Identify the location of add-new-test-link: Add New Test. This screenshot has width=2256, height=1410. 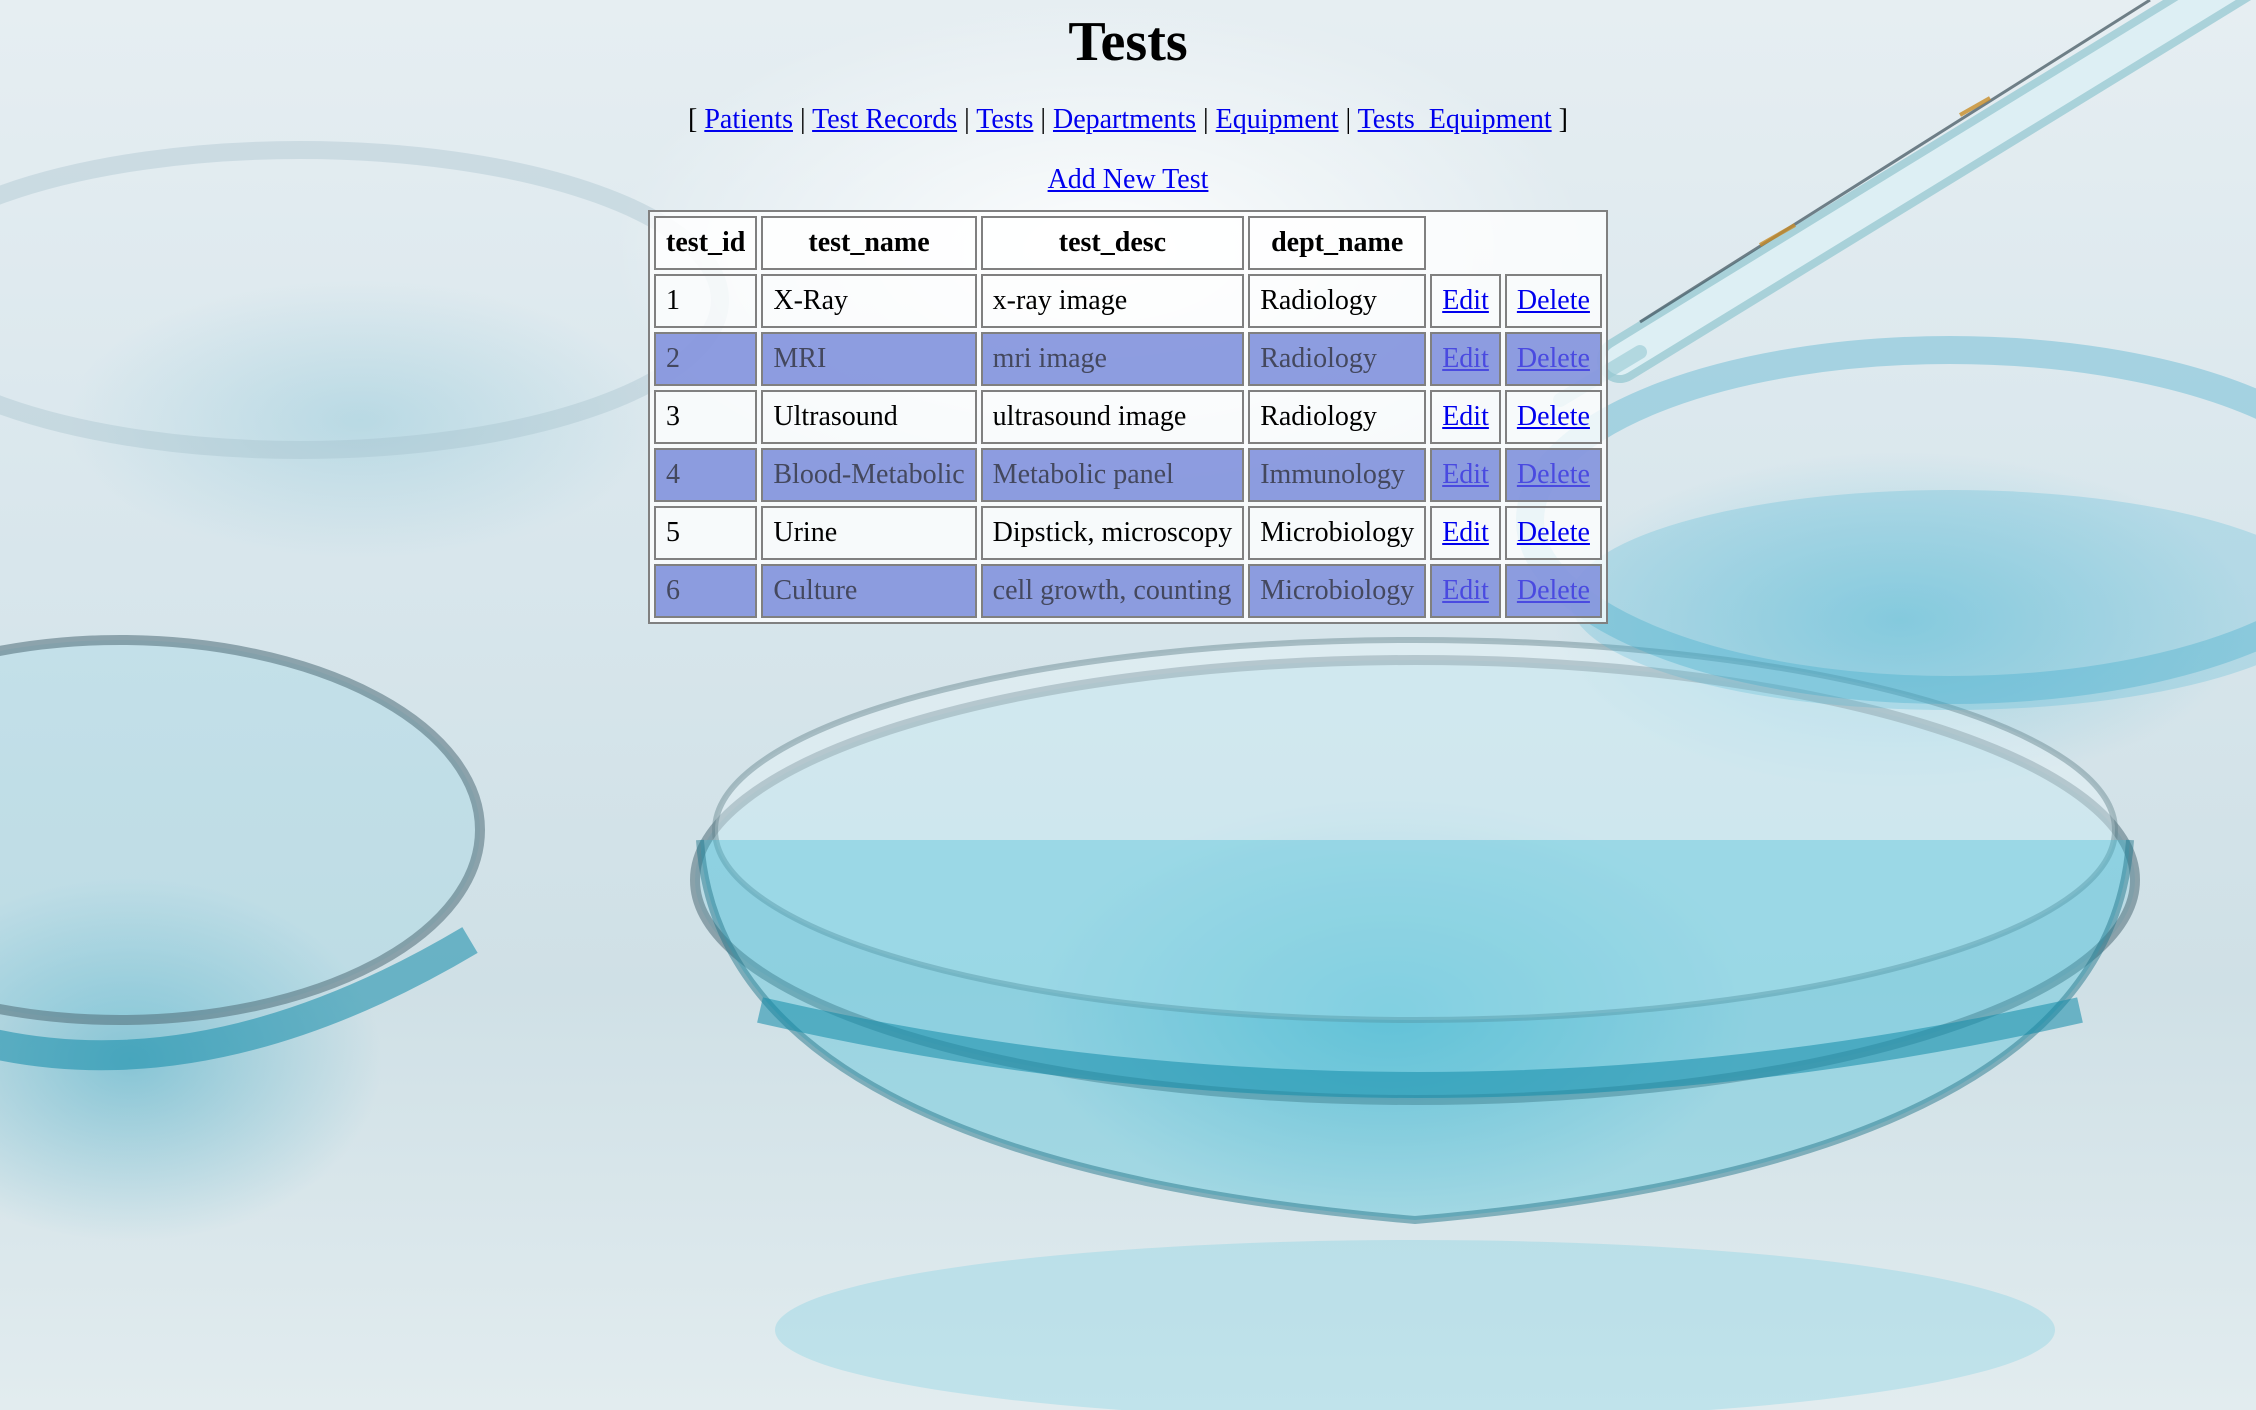
(1128, 179).